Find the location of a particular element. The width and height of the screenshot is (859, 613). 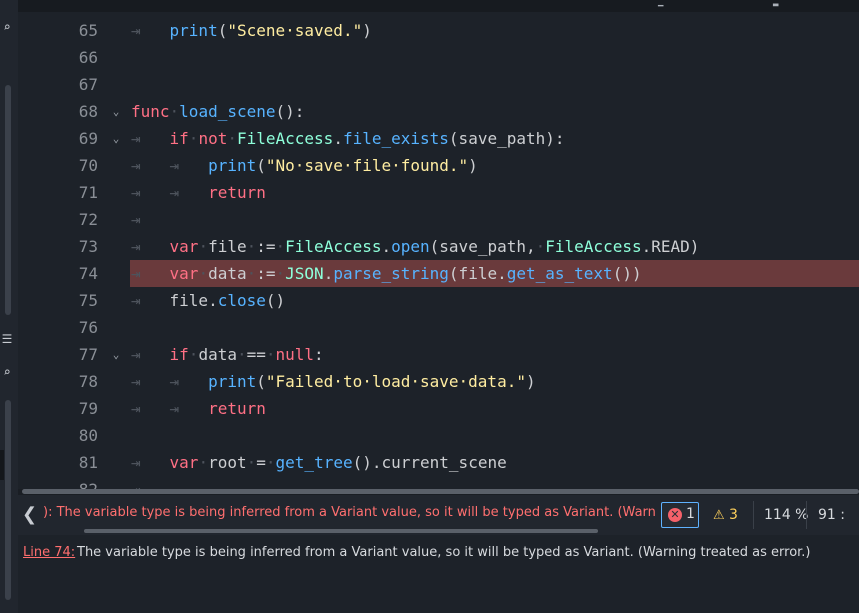

code-line: 75 ⇥ file.close() is located at coordinates (438, 300).